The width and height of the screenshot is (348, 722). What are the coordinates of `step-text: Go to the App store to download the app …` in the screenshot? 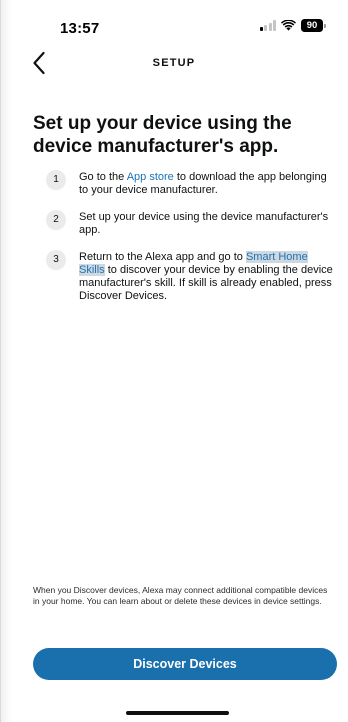 It's located at (207, 183).